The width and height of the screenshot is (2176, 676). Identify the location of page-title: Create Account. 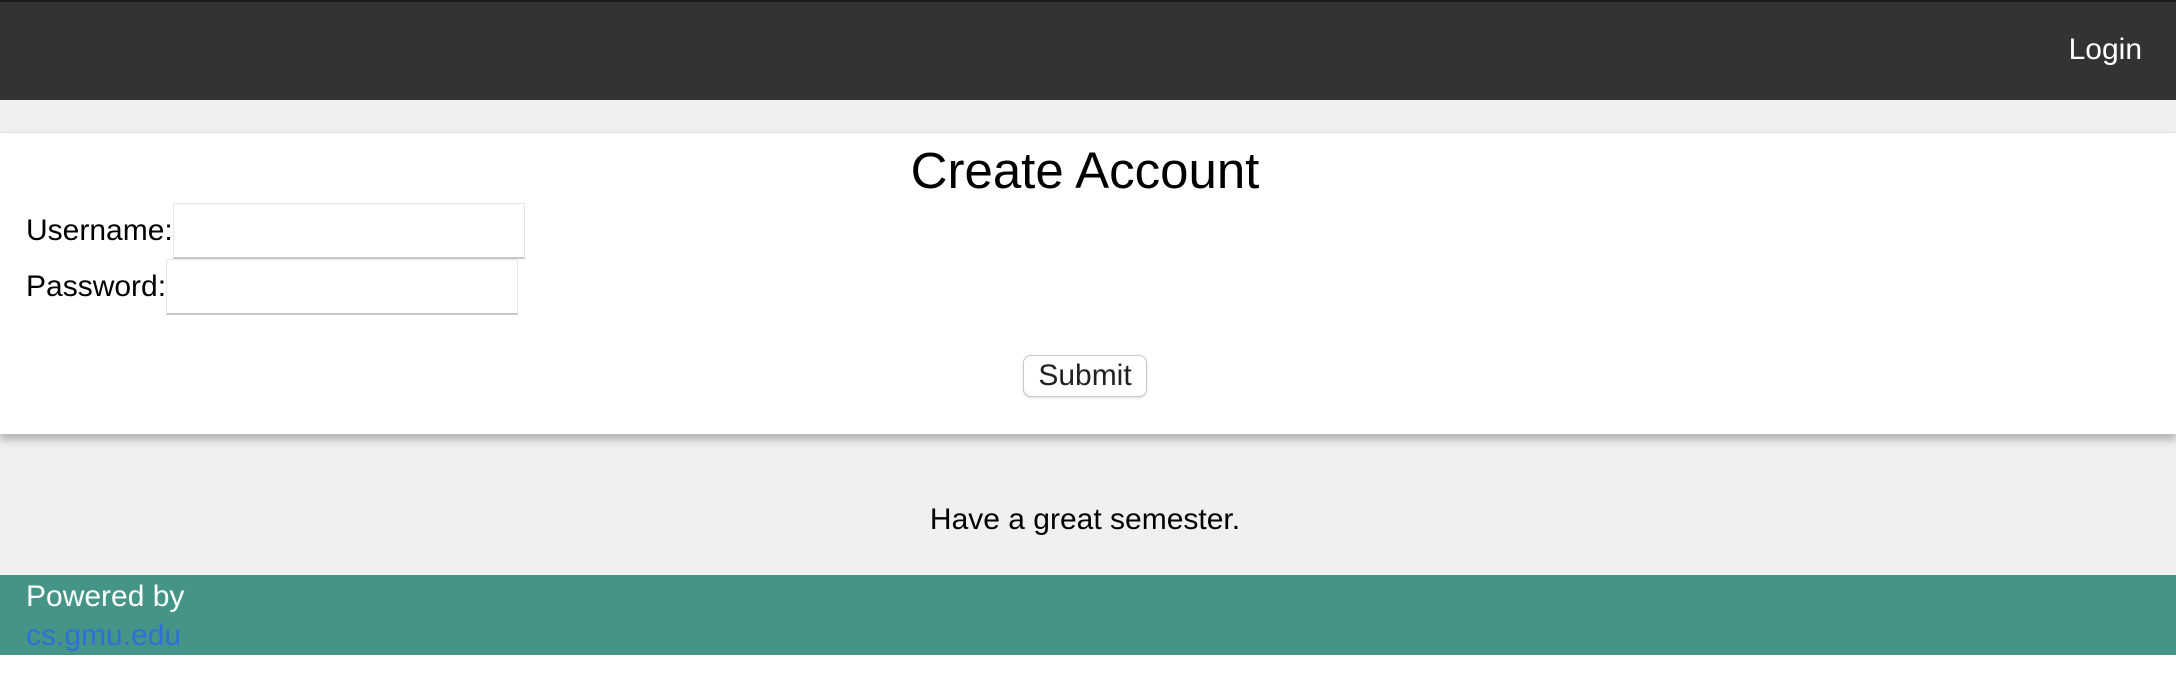
(1085, 170).